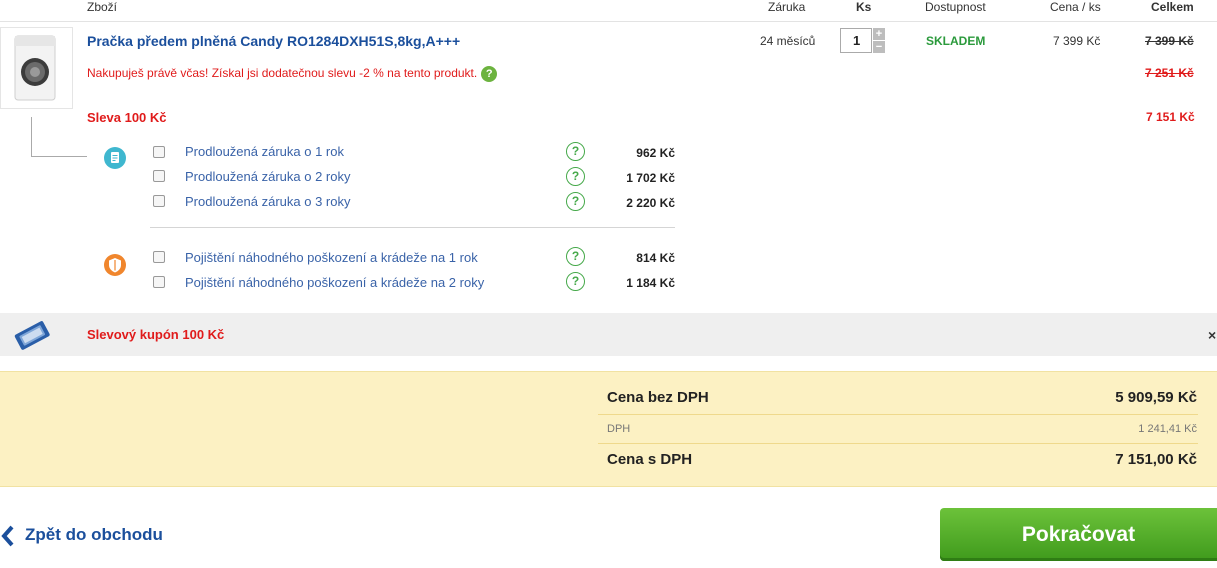  What do you see at coordinates (575, 151) in the screenshot?
I see `warranty-1y-help-icon: ?` at bounding box center [575, 151].